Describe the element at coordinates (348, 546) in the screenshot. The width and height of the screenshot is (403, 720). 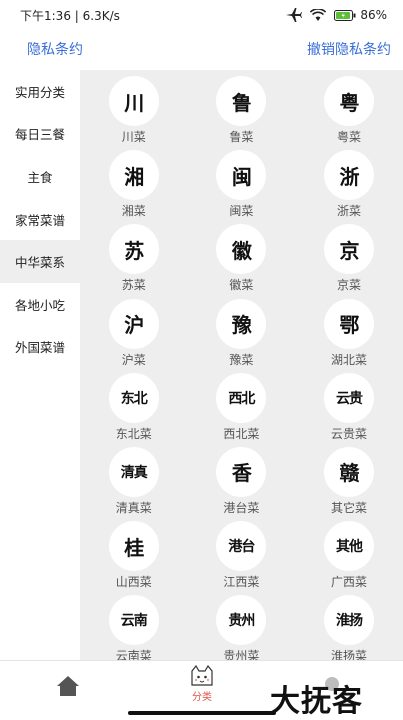
I see `cuisine-calligraphy-icon: 其他` at that location.